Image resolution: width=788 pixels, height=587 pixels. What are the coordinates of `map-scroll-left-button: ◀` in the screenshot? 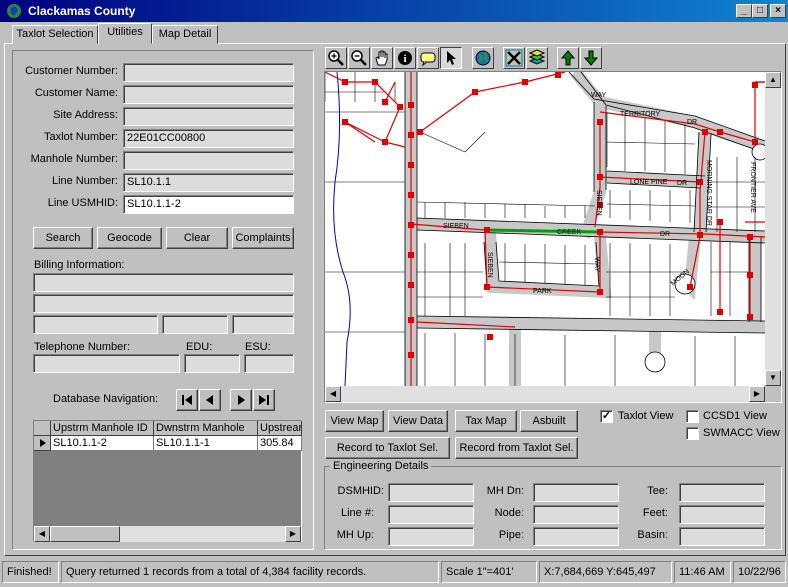 It's located at (333, 394).